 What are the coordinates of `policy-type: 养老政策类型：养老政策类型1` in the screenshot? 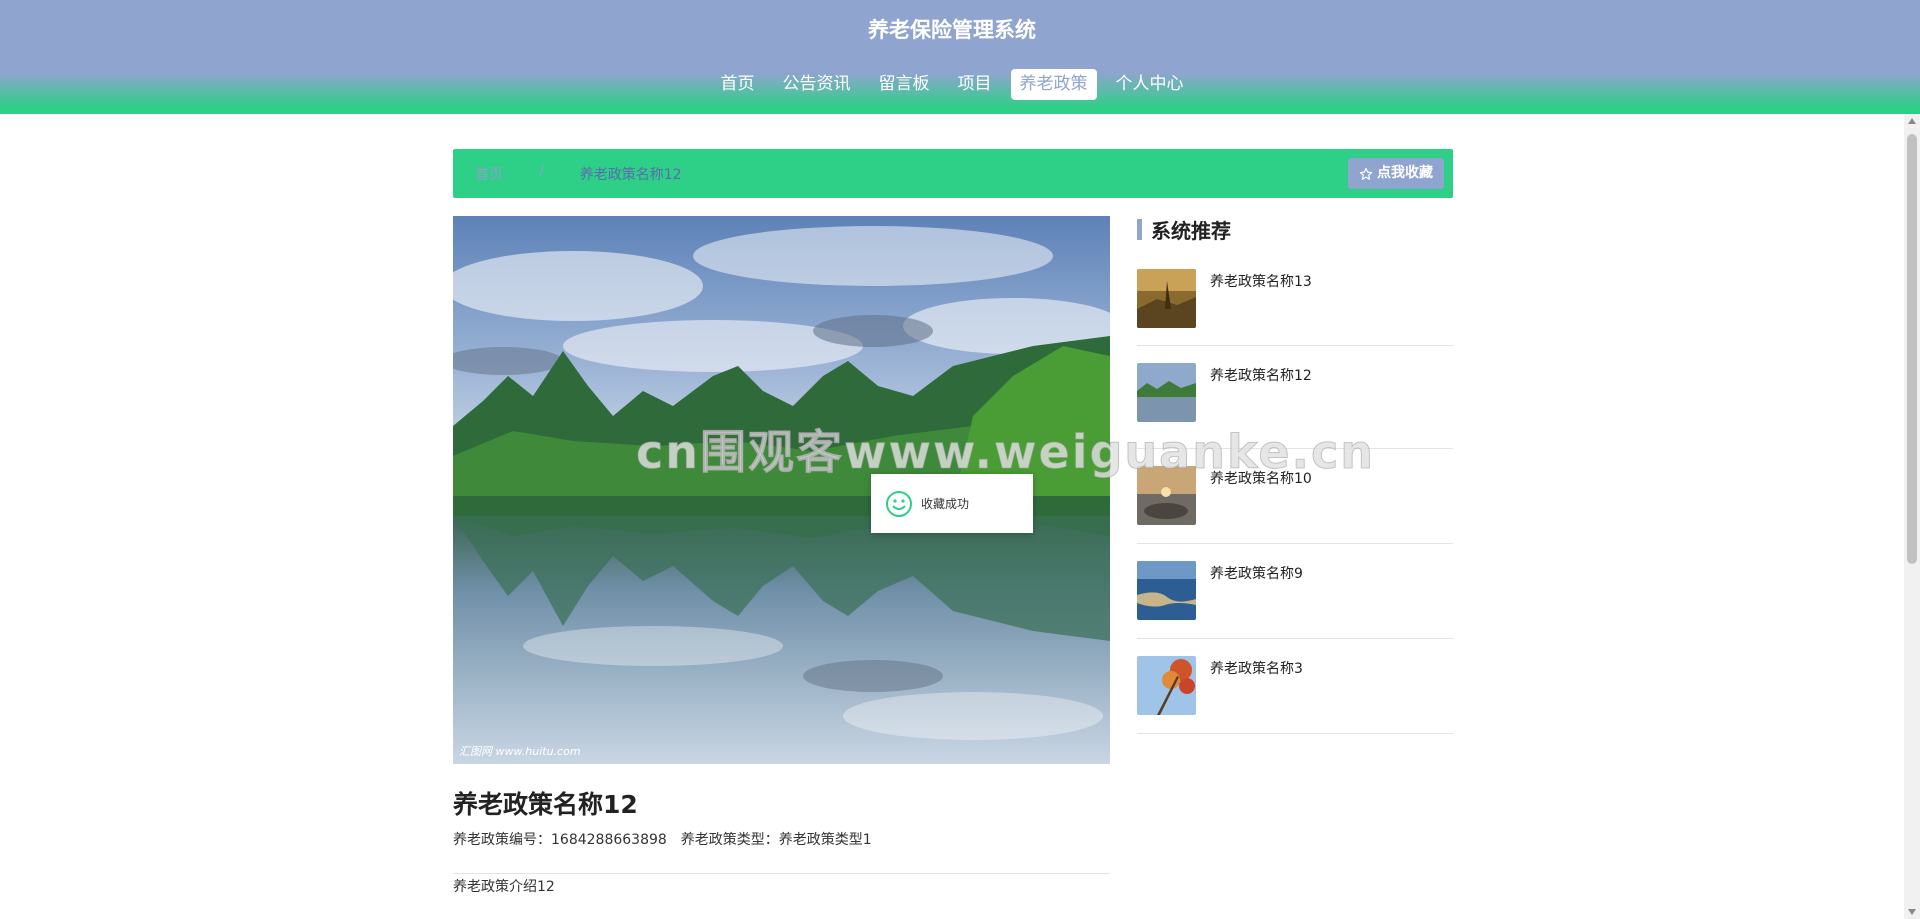 It's located at (776, 839).